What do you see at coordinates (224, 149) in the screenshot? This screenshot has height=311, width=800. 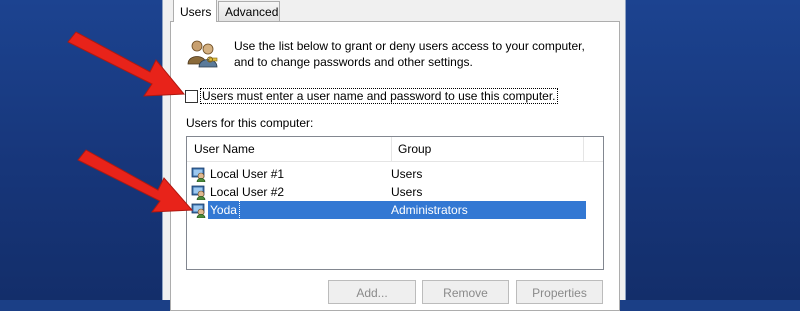 I see `column-header-user-name: User Name` at bounding box center [224, 149].